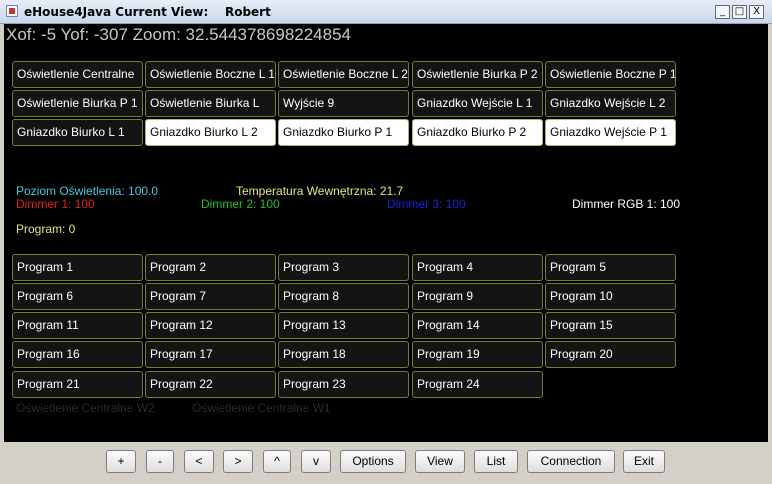 This screenshot has width=772, height=484. What do you see at coordinates (373, 461) in the screenshot?
I see `options-button: Options` at bounding box center [373, 461].